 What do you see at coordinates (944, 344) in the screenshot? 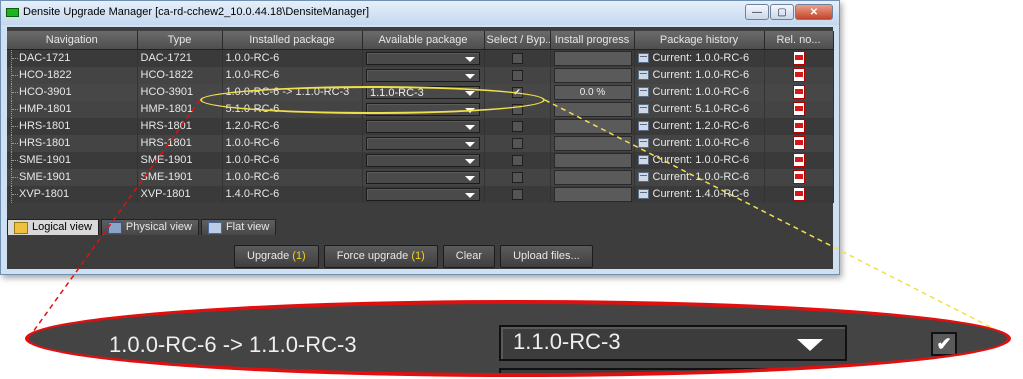
I see `zoom-select-checkbox: ✔` at bounding box center [944, 344].